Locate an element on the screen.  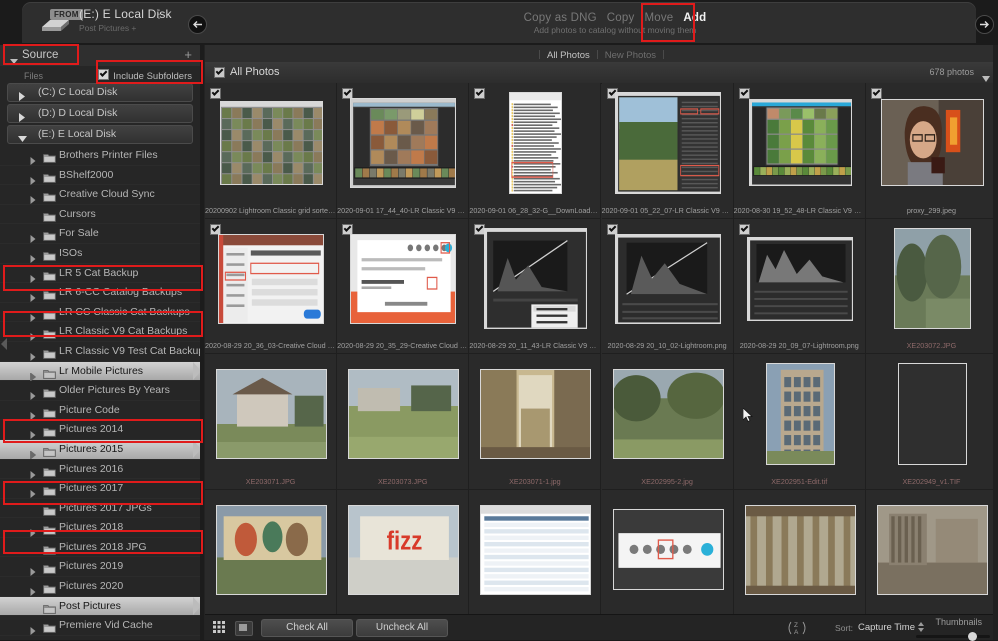
folder-row-creative-cloud-sync: Creative Cloud Sync is located at coordinates (100, 195).